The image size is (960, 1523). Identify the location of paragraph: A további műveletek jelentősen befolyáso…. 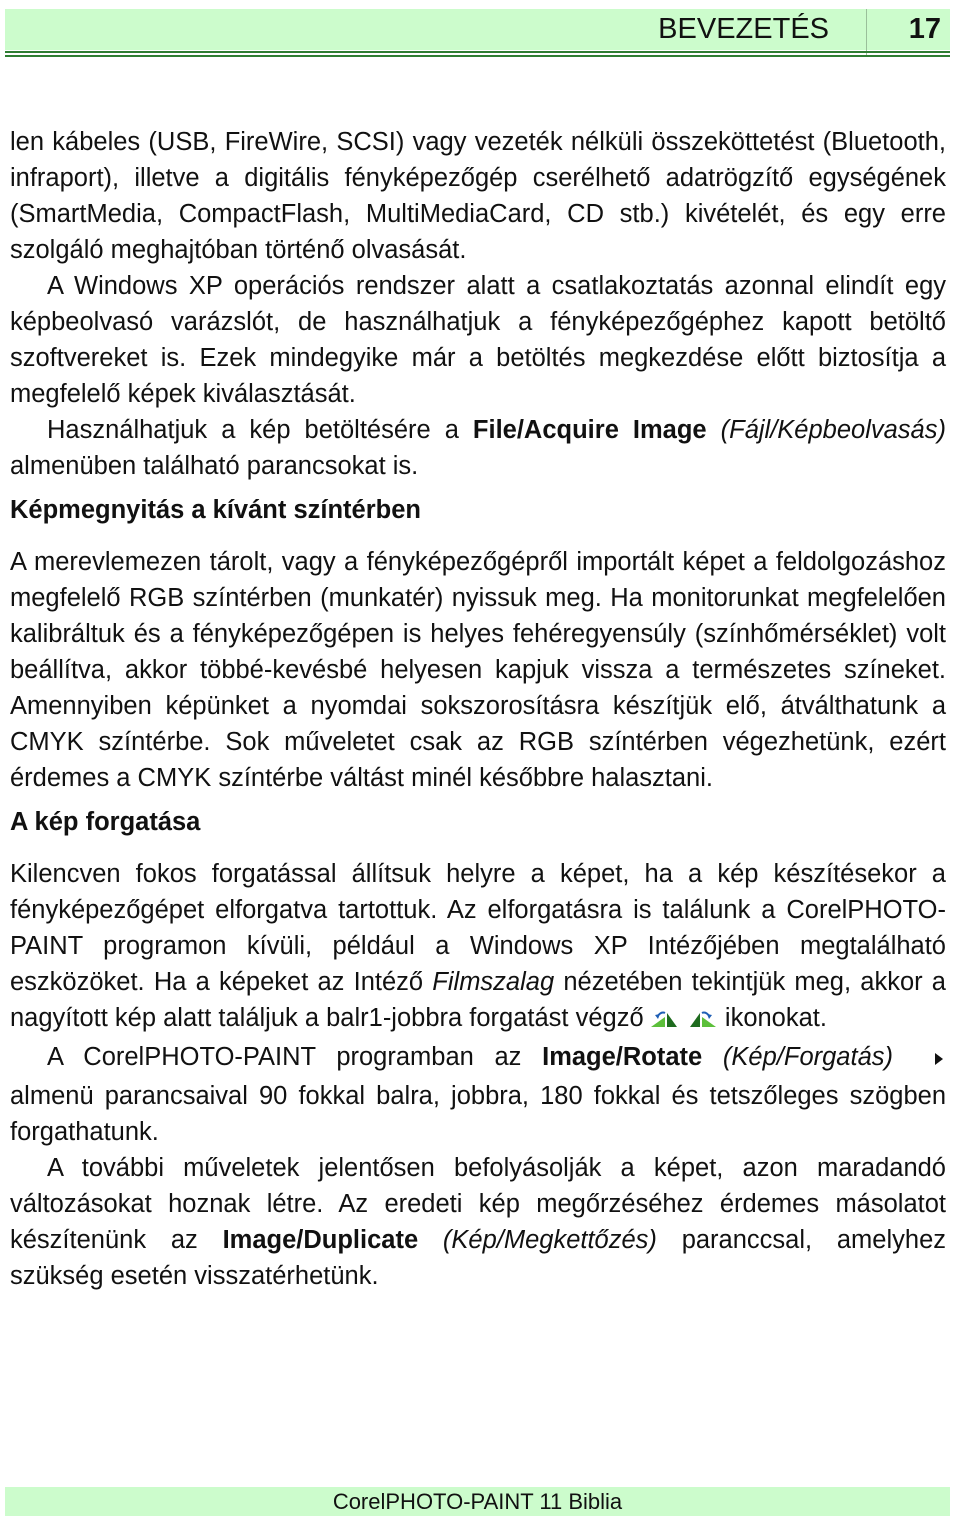
(478, 1222).